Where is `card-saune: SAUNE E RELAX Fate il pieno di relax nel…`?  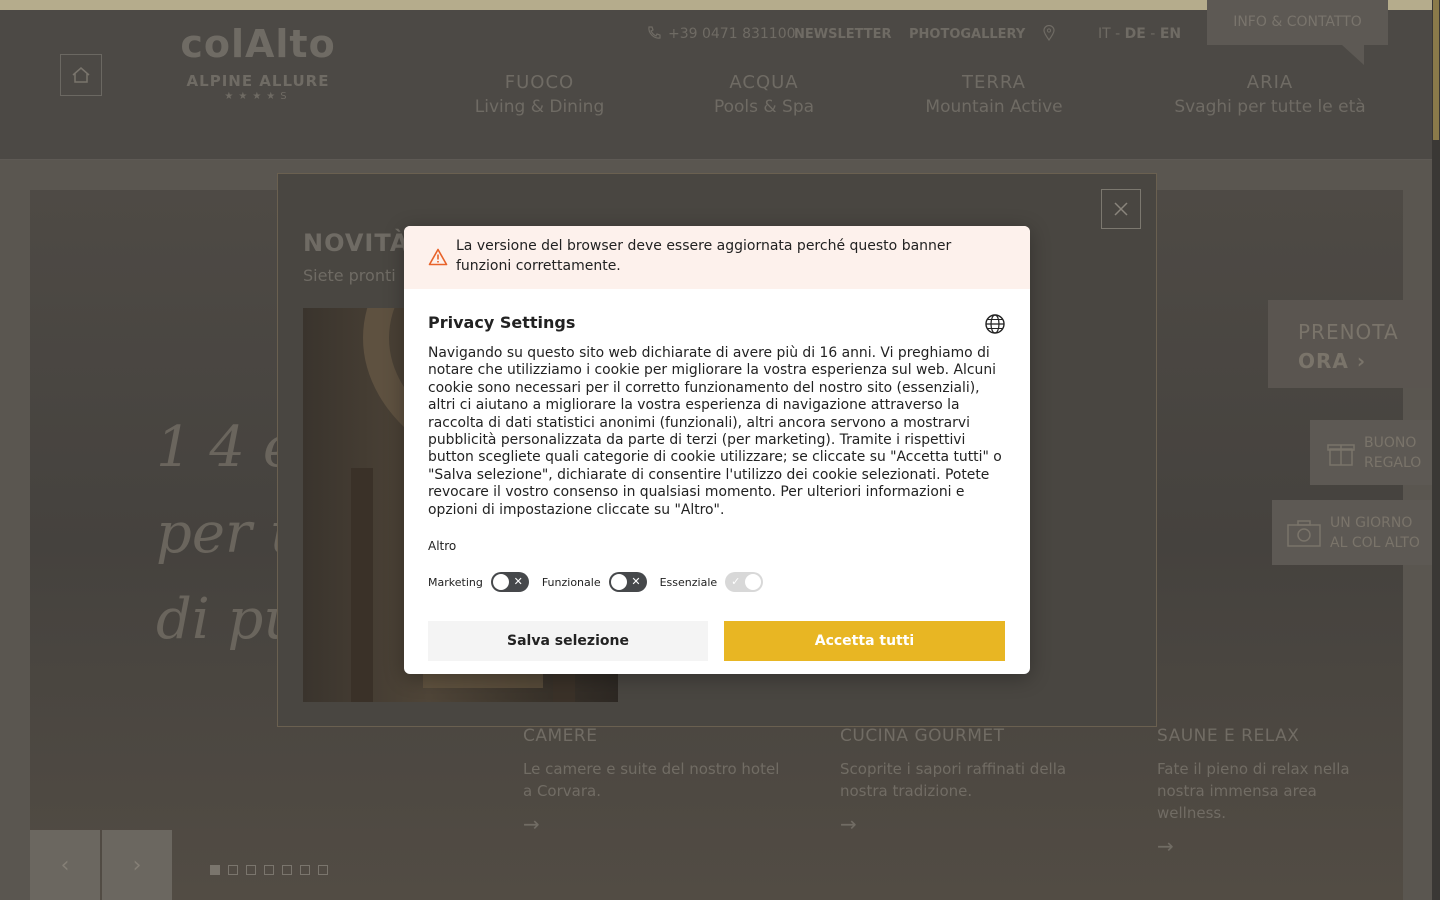 card-saune: SAUNE E RELAX Fate il pieno di relax nel… is located at coordinates (1267, 792).